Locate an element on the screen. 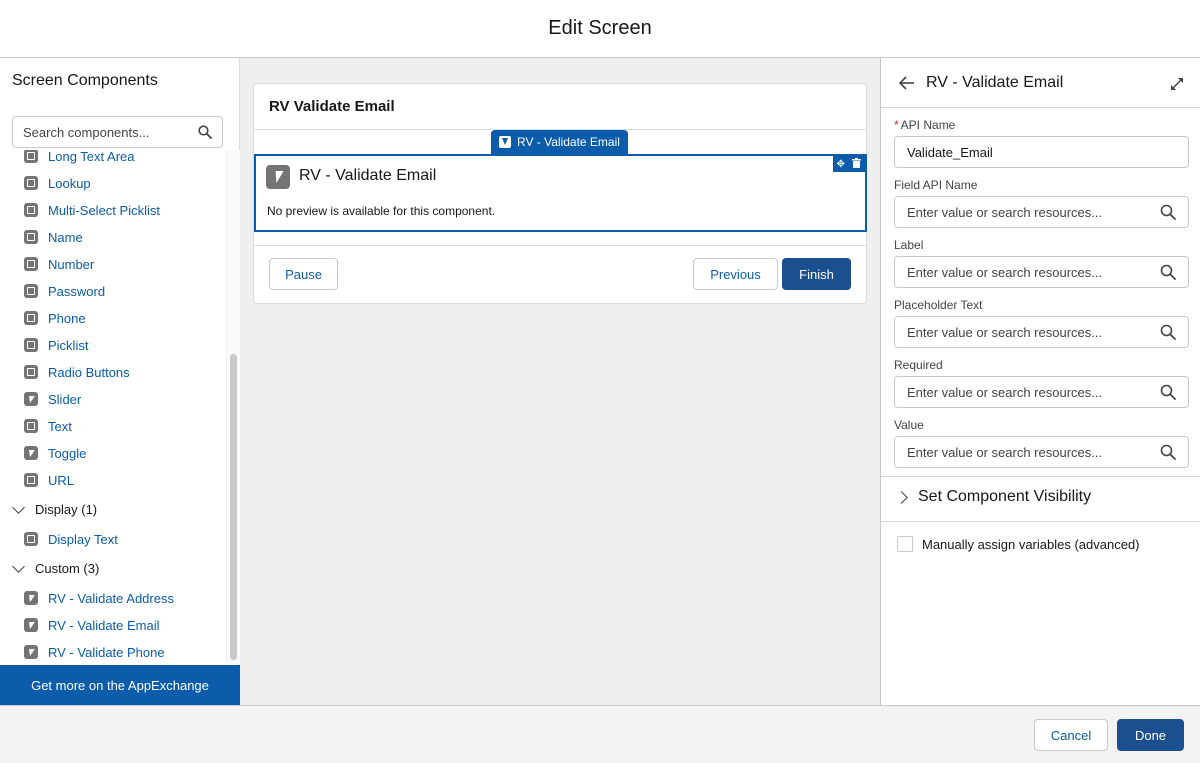 The width and height of the screenshot is (1200, 763). component-label: Text is located at coordinates (60, 426).